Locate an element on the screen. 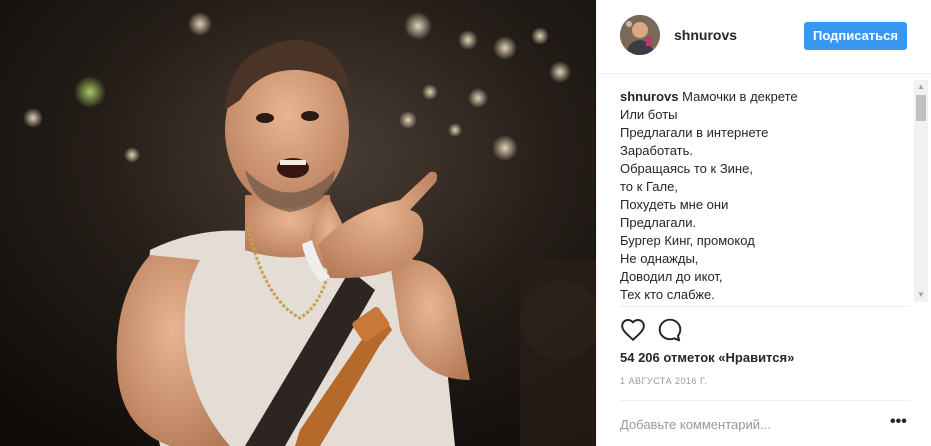 The image size is (931, 446). scroll-thumb is located at coordinates (921, 108).